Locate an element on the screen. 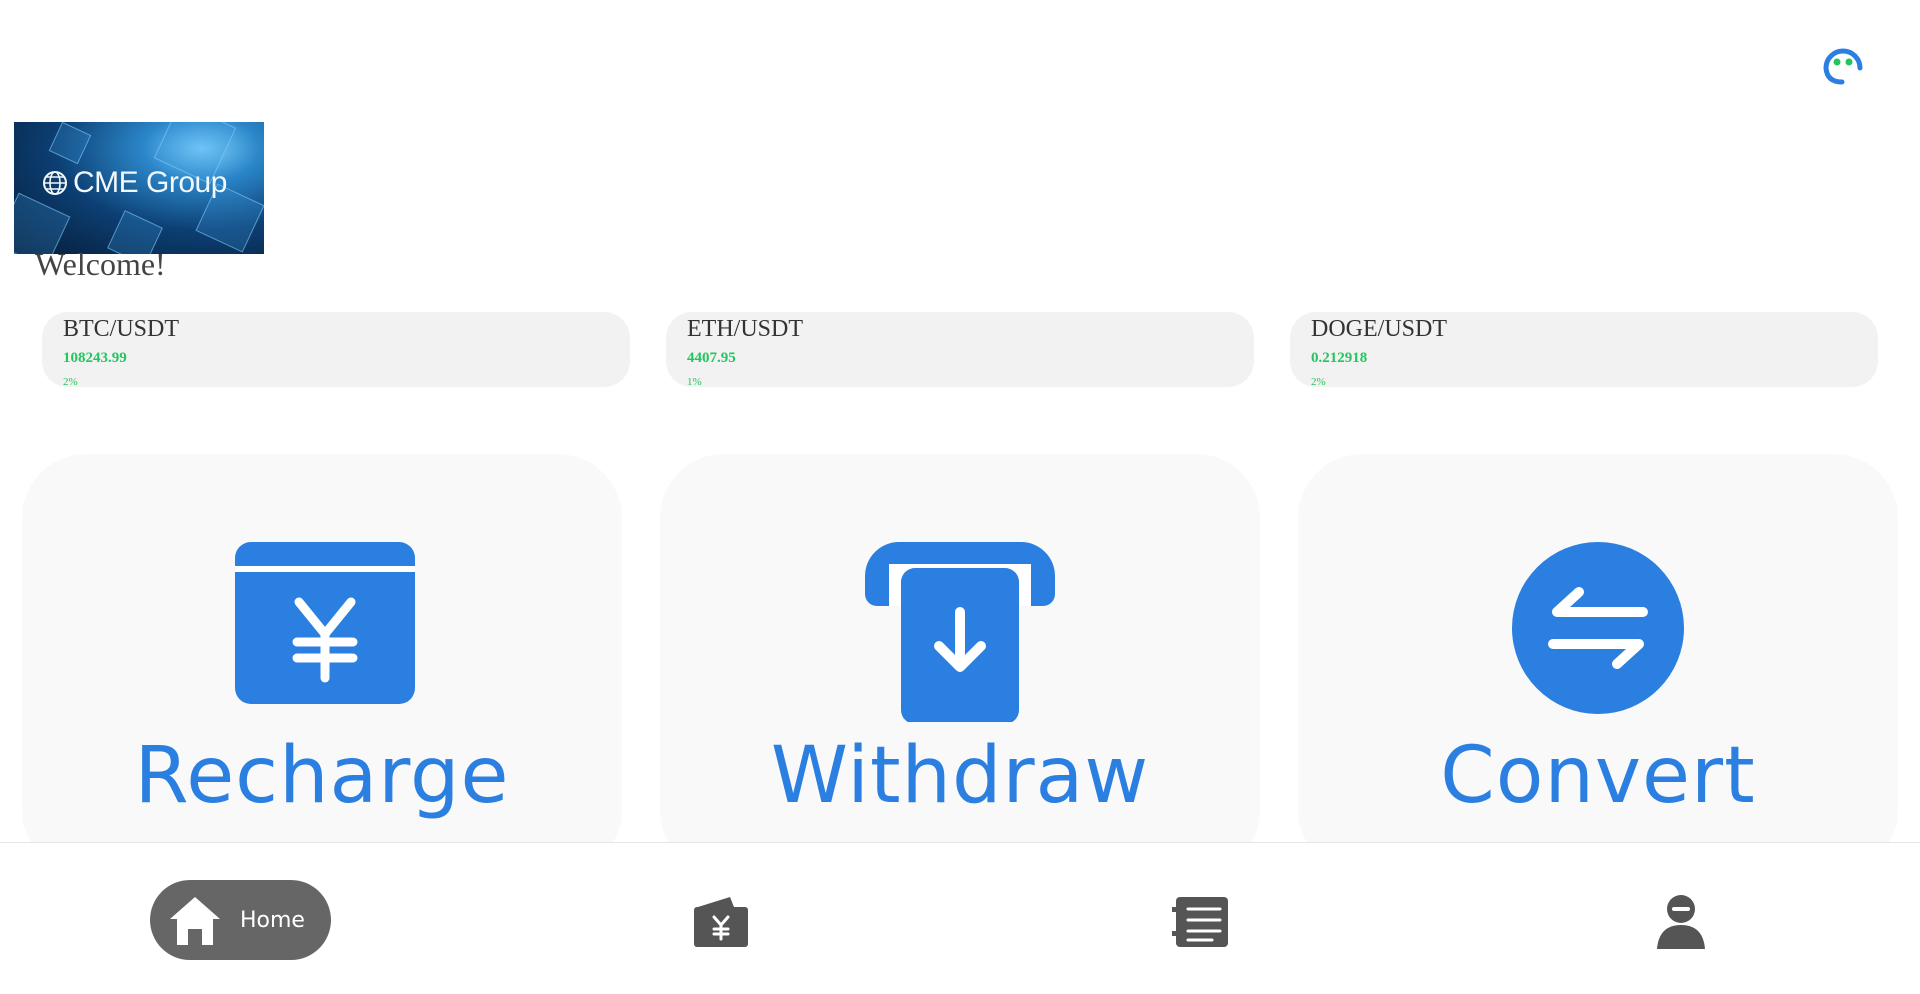 Image resolution: width=1920 pixels, height=994 pixels. profile-icon is located at coordinates (1681, 921).